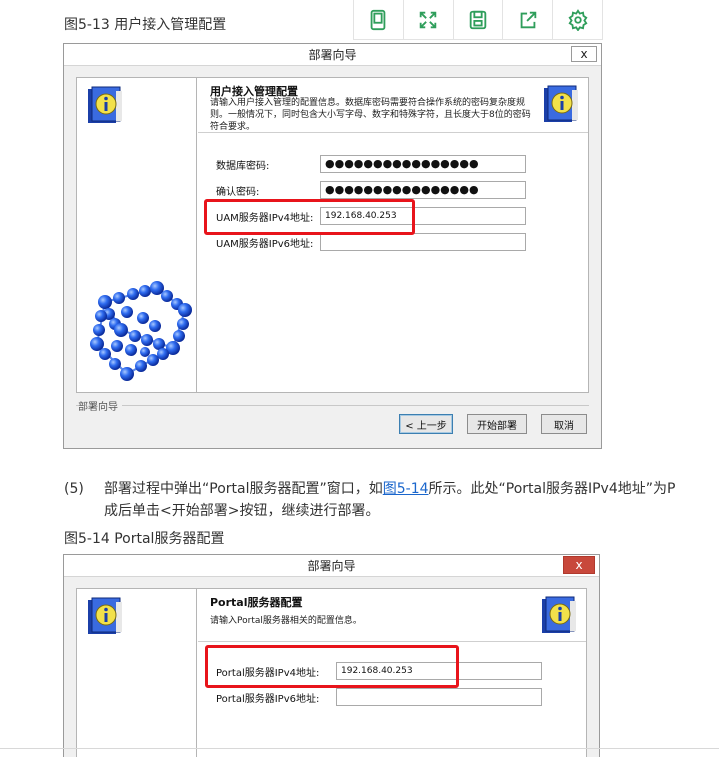  I want to click on save-button, so click(479, 19).